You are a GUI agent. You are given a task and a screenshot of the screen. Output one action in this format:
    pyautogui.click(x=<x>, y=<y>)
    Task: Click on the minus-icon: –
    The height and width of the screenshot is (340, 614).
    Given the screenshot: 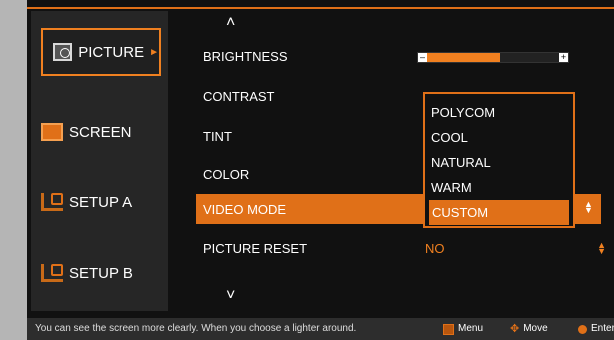 What is the action you would take?
    pyautogui.click(x=422, y=57)
    